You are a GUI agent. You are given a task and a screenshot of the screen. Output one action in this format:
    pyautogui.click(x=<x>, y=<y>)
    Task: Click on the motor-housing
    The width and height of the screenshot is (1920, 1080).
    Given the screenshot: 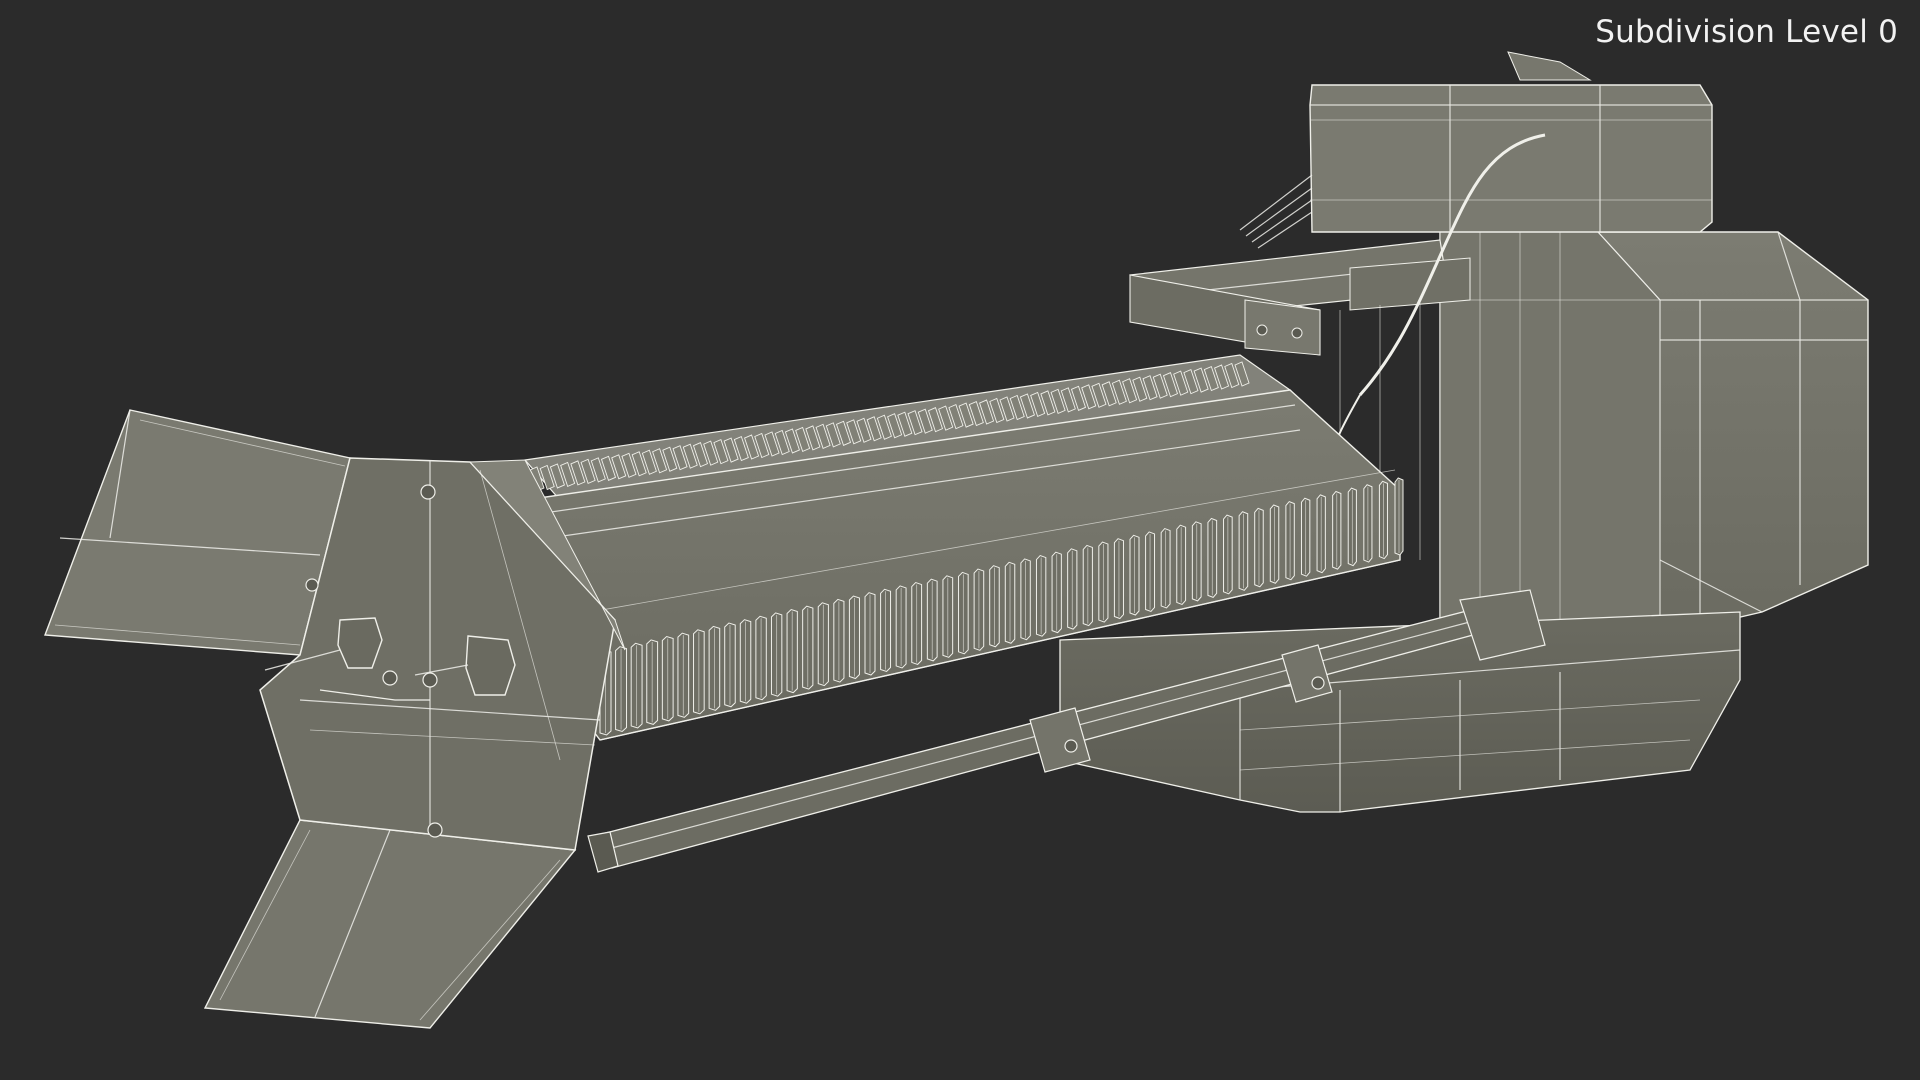 What is the action you would take?
    pyautogui.click(x=1654, y=441)
    